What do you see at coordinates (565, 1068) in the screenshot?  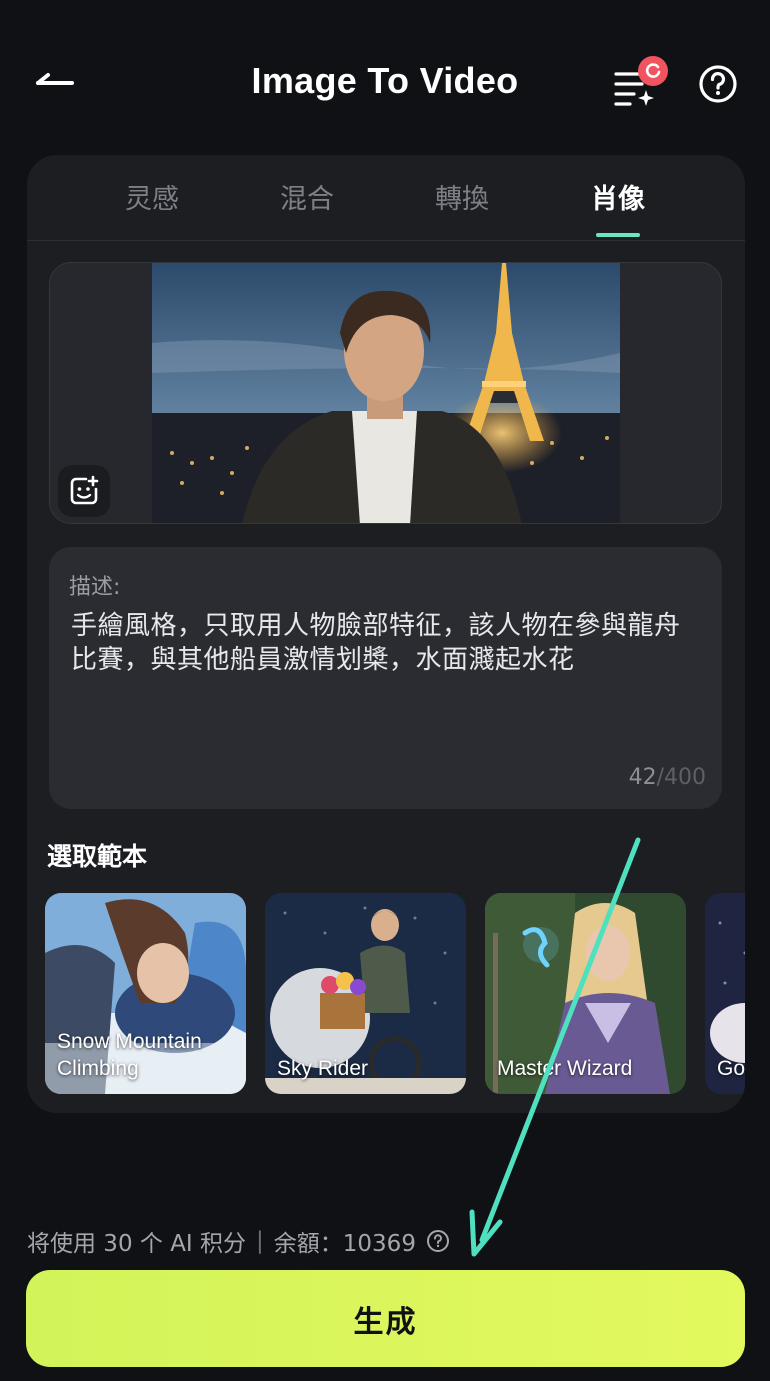 I see `template-name: Master Wizard` at bounding box center [565, 1068].